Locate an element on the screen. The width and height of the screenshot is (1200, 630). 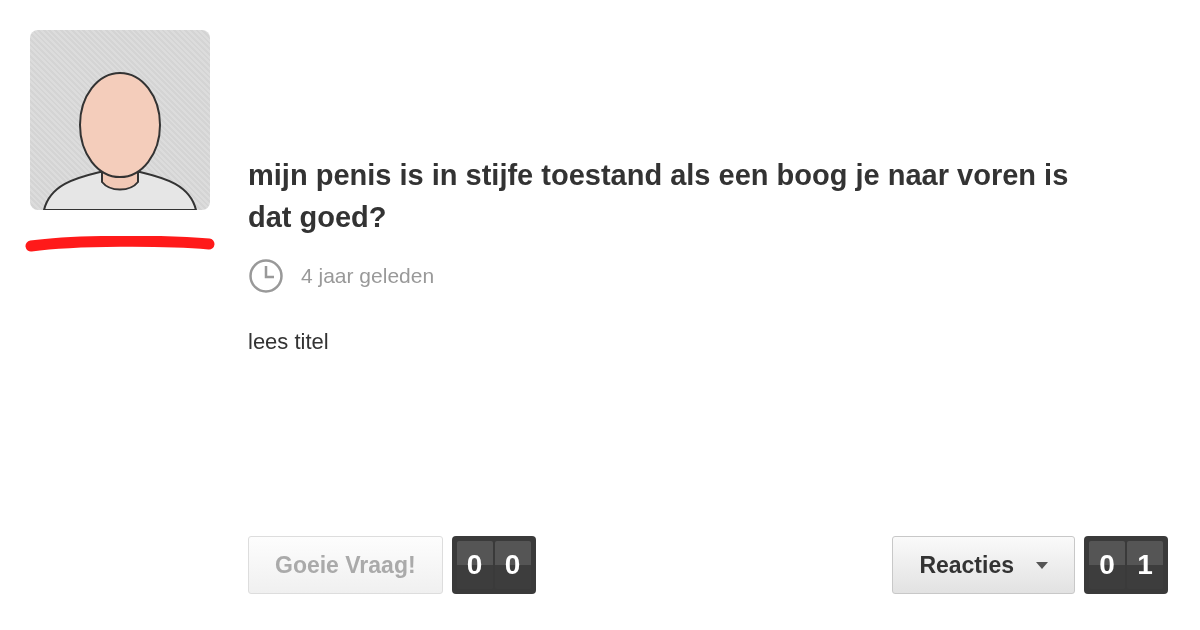
caret-icon is located at coordinates (1042, 565).